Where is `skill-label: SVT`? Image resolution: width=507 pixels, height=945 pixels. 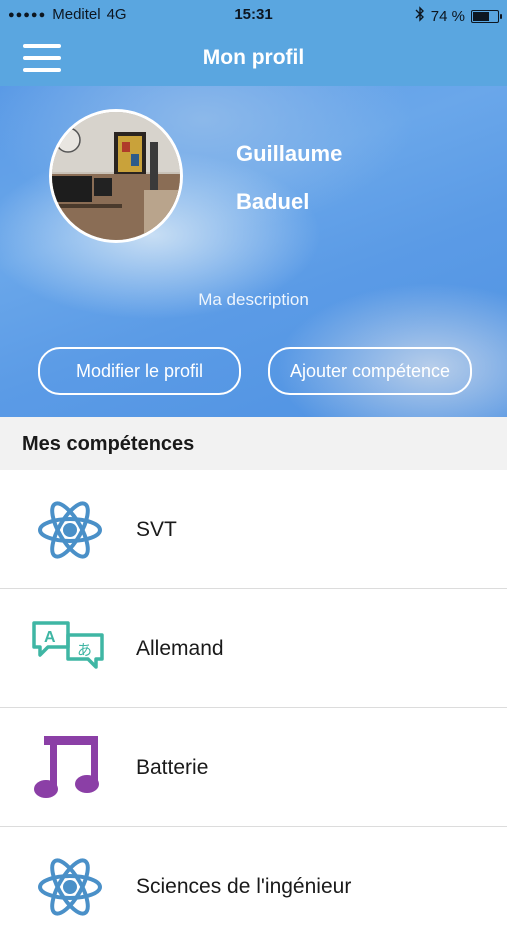 skill-label: SVT is located at coordinates (156, 529).